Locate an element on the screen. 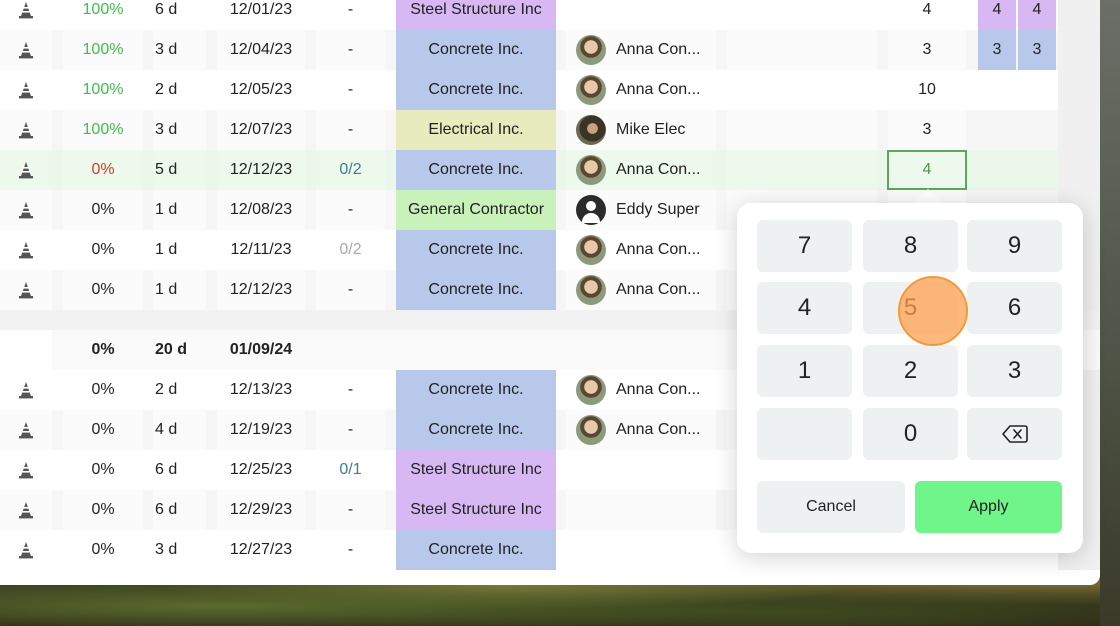  date-cell: 12/04/23 is located at coordinates (261, 50).